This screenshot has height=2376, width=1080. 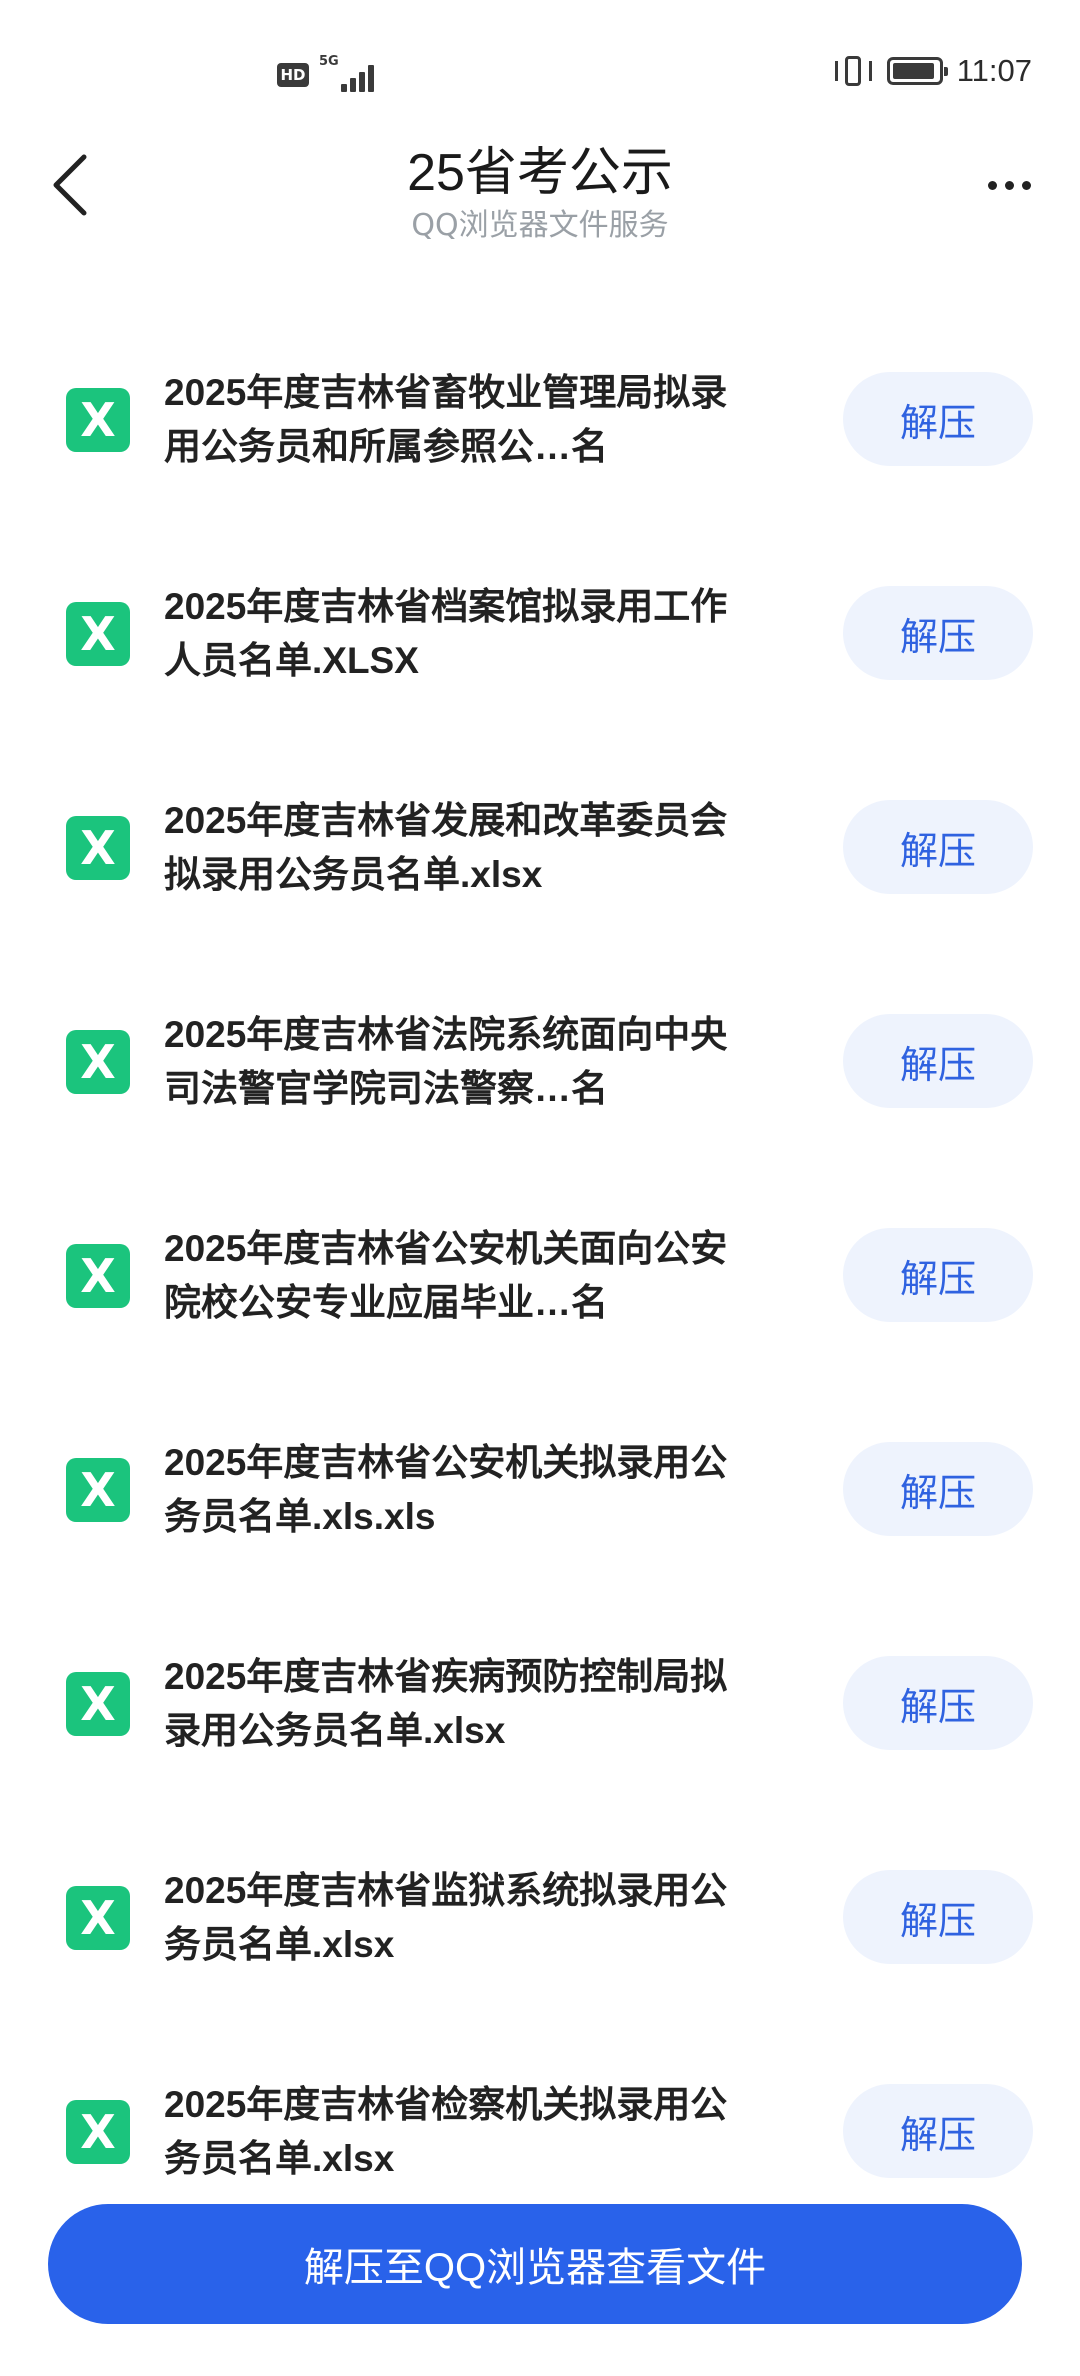 What do you see at coordinates (535, 2264) in the screenshot?
I see `unzip-to-browser-button: 解压至QQ浏览器查看文件` at bounding box center [535, 2264].